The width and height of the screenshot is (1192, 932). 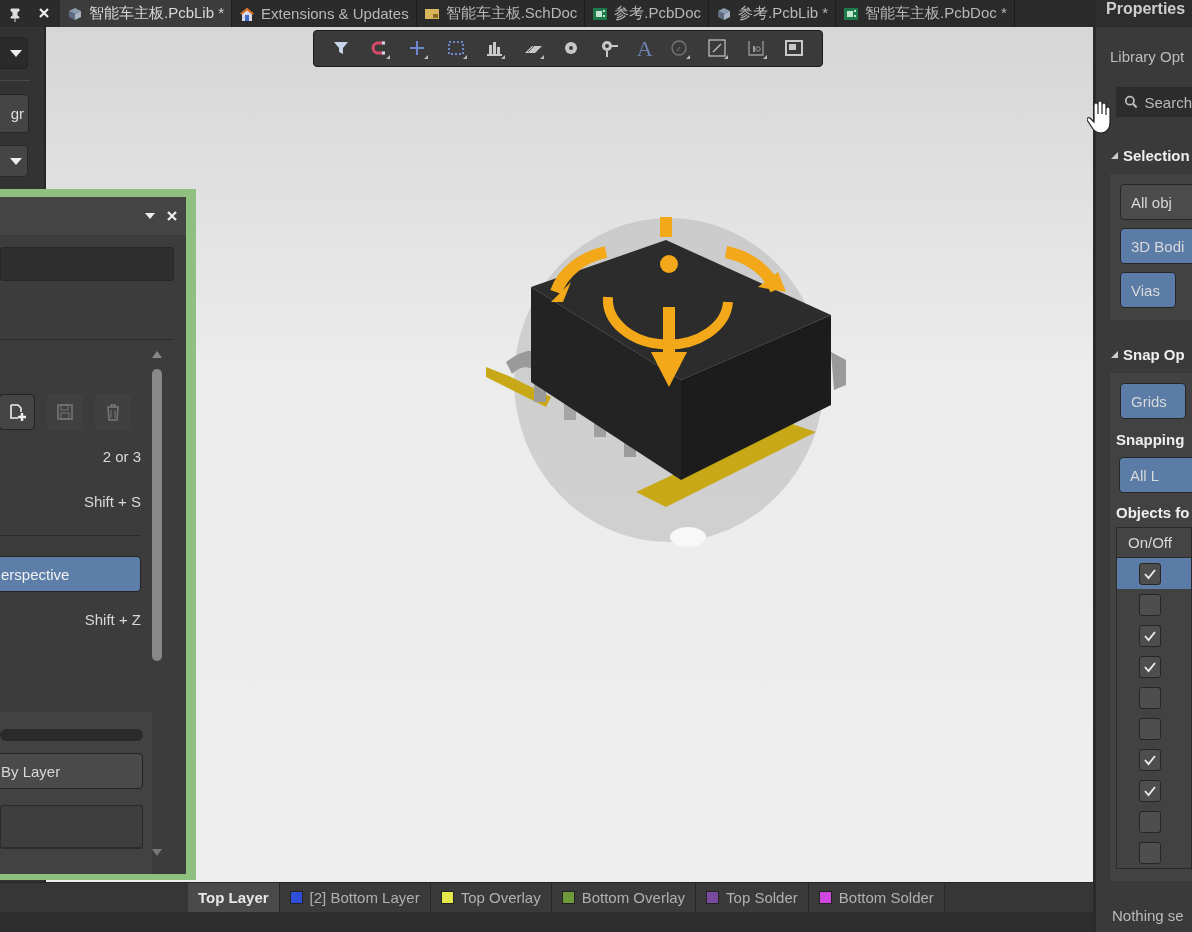 I want to click on line-box-icon, so click(x=718, y=48).